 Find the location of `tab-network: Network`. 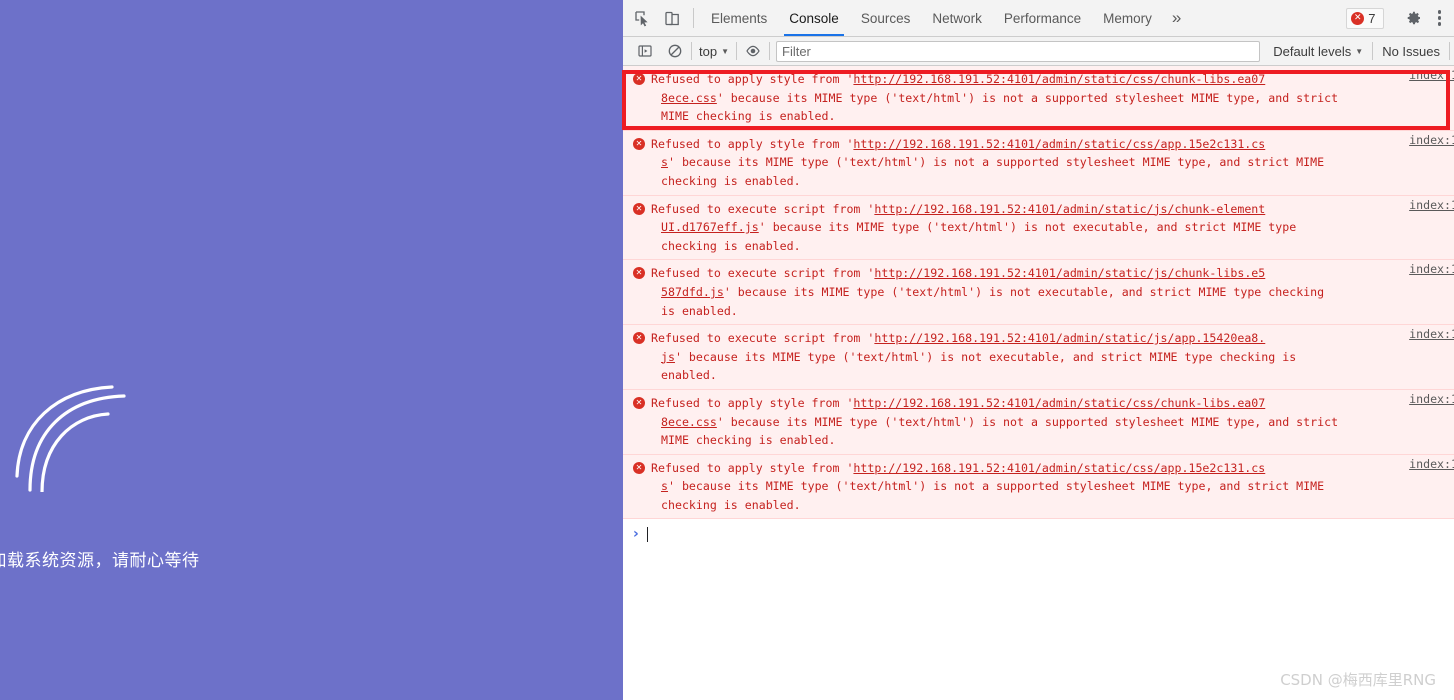

tab-network: Network is located at coordinates (957, 18).